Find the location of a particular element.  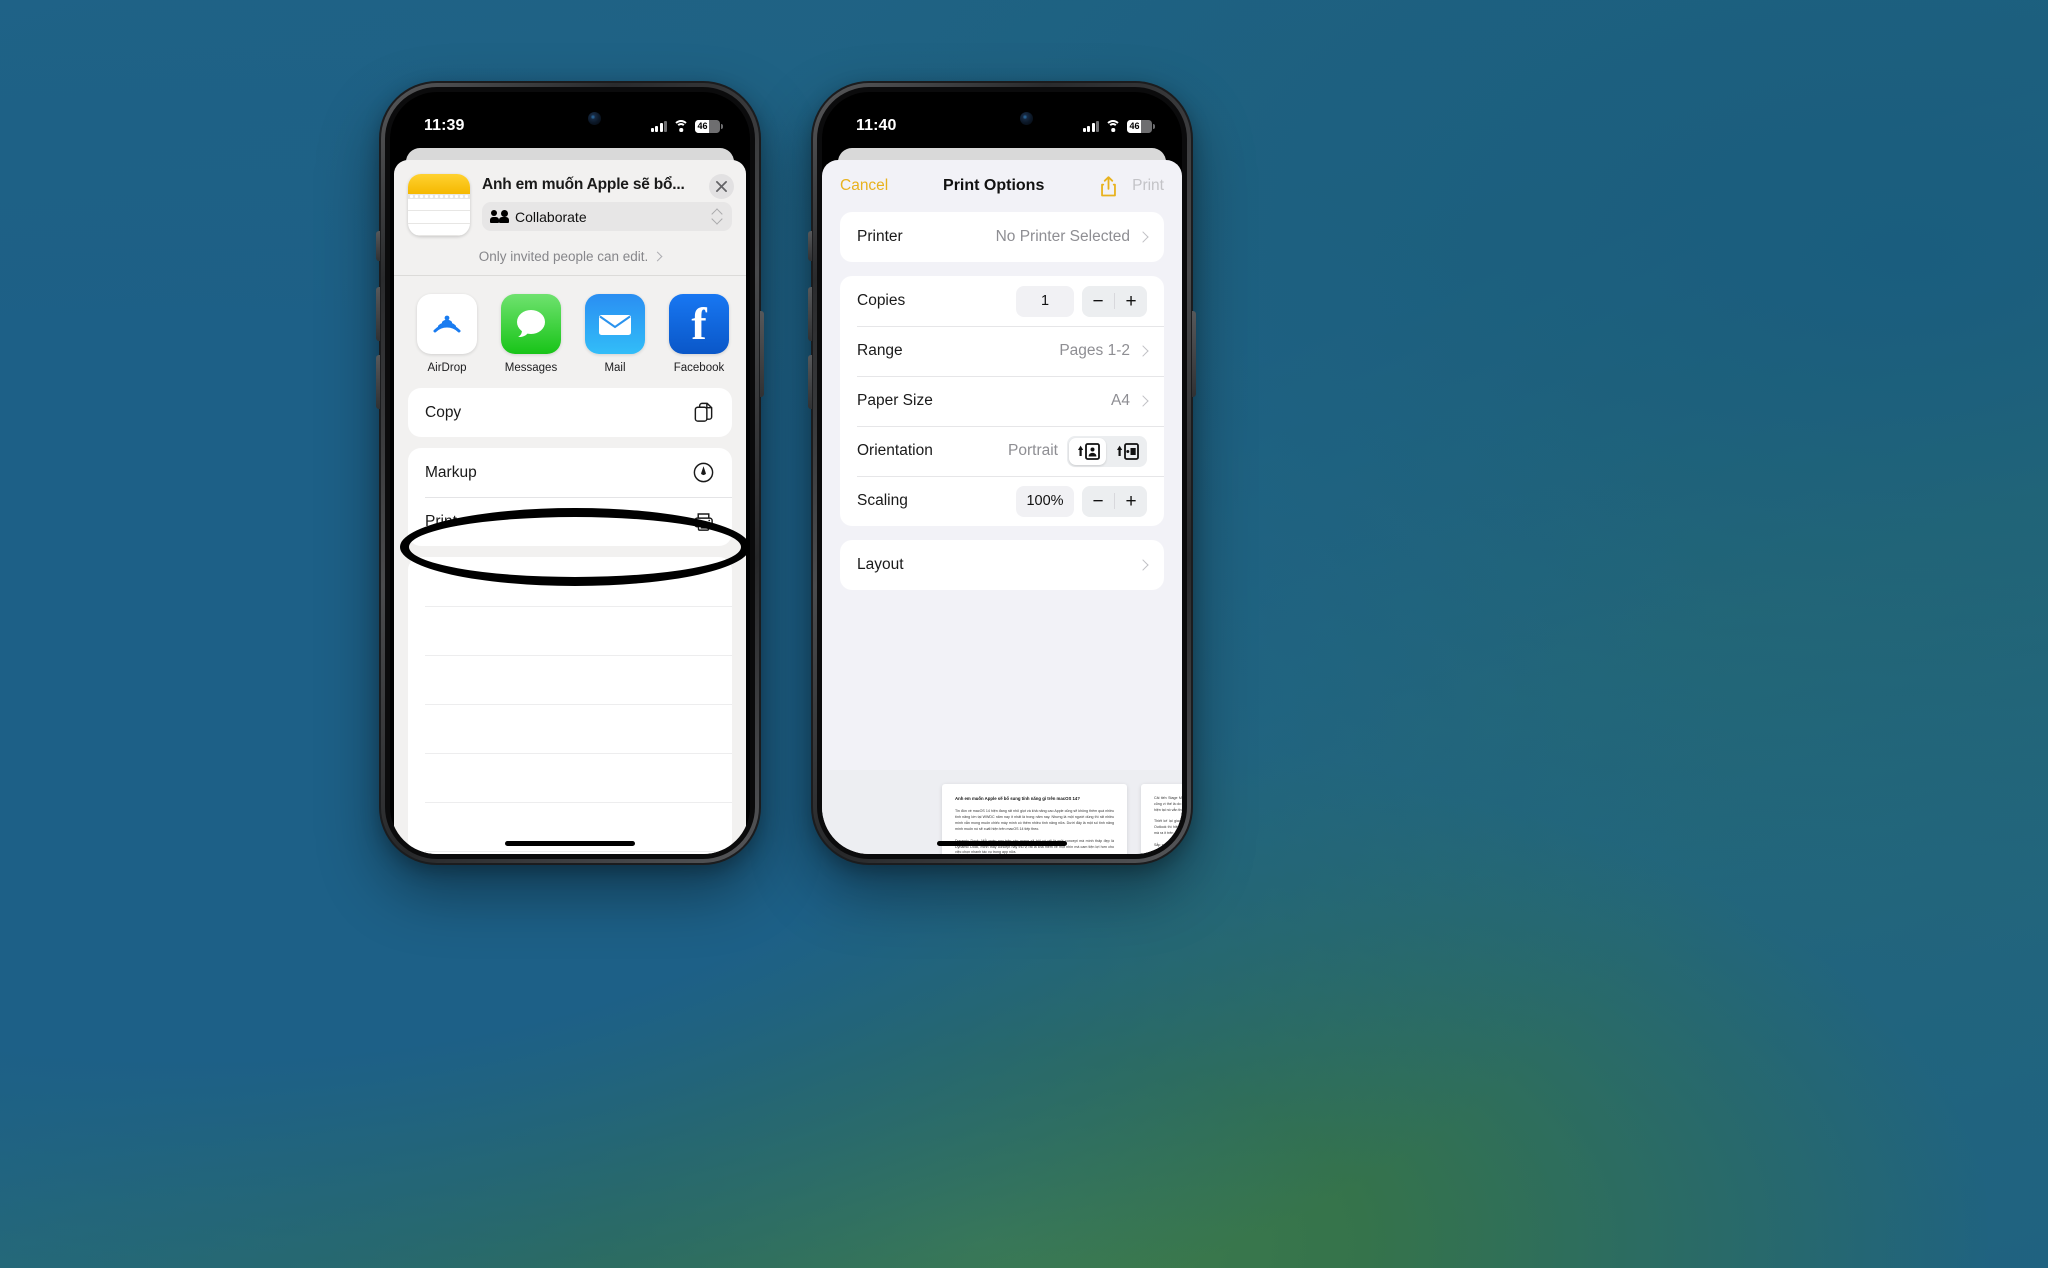

row-copies: Copies 1 − + is located at coordinates (1002, 301).